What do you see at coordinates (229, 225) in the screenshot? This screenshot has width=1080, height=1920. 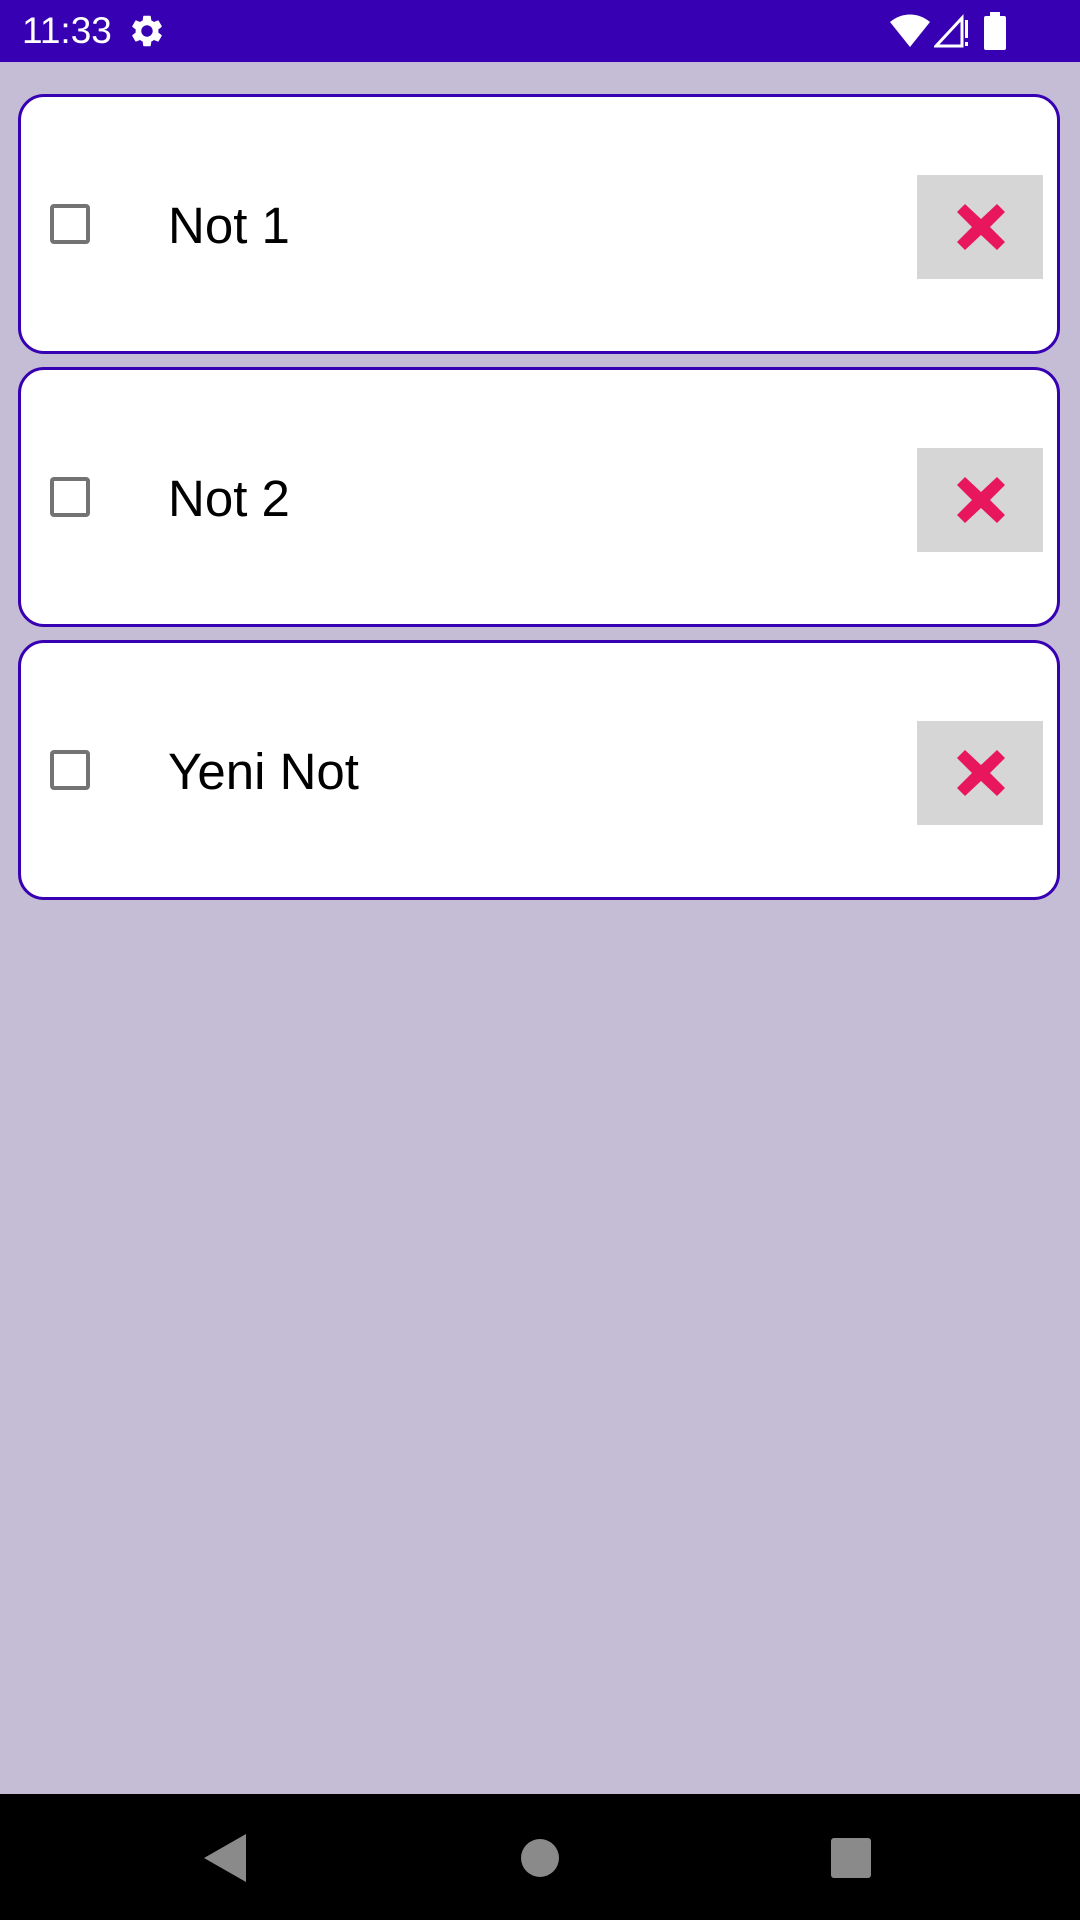 I see `note-label: Not 1` at bounding box center [229, 225].